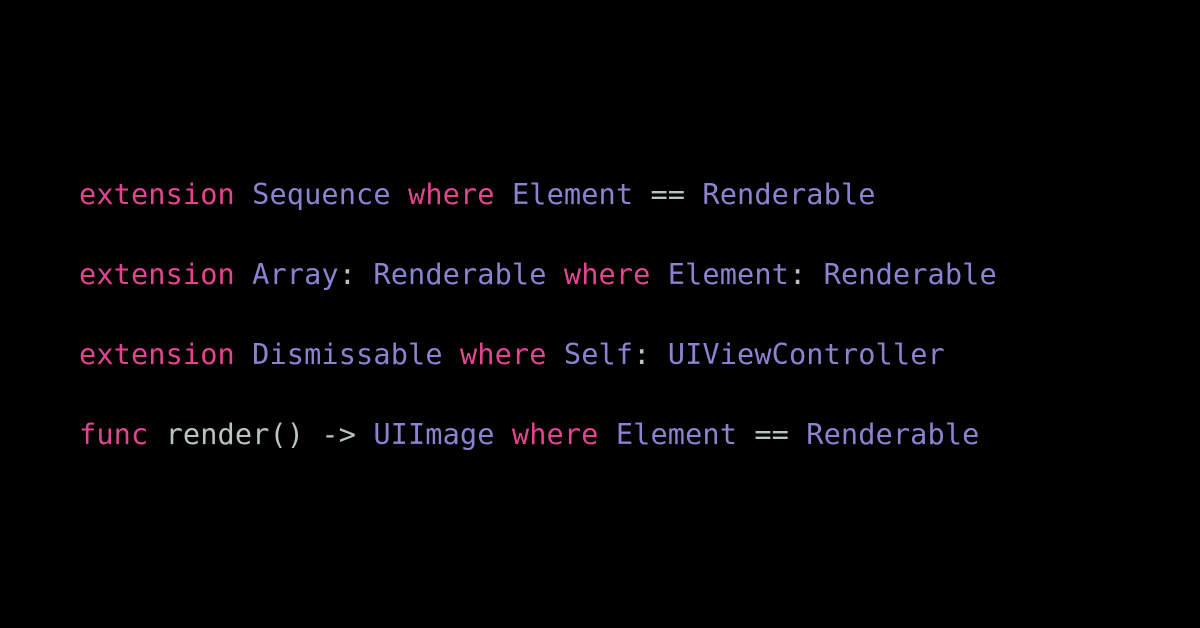 This screenshot has height=628, width=1200. What do you see at coordinates (806, 354) in the screenshot?
I see `type-token: UIViewController` at bounding box center [806, 354].